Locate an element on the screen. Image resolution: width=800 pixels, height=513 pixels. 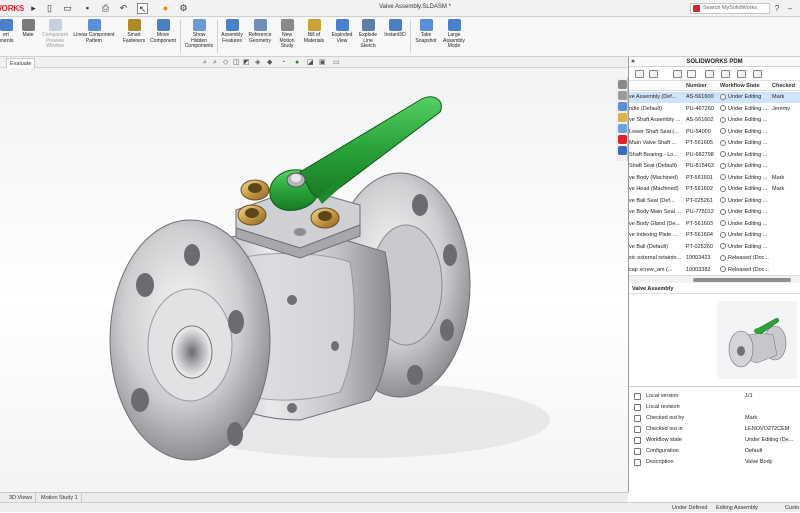
pdm-toolbar is located at coordinates (714, 74).